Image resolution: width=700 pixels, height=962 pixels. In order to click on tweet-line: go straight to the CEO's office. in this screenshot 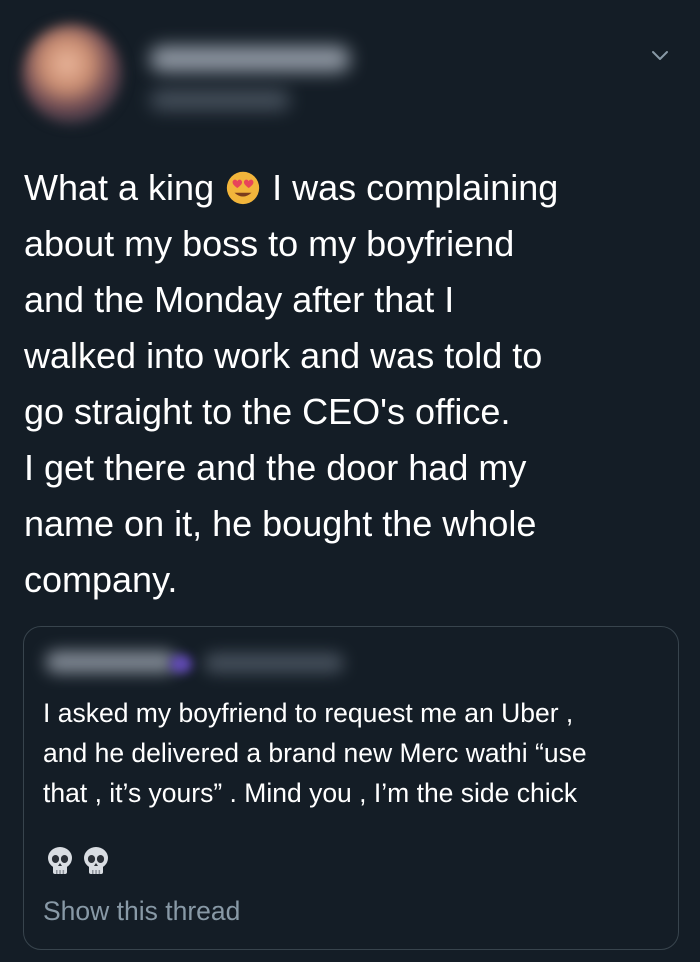, I will do `click(267, 411)`.